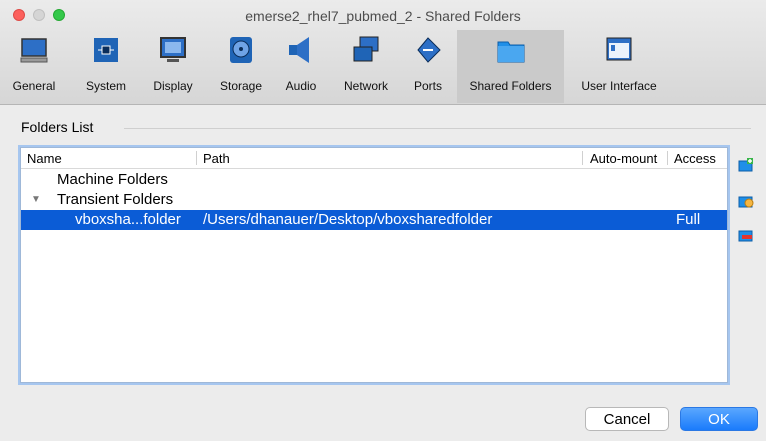 The image size is (766, 441). I want to click on remove-folder-button, so click(746, 235).